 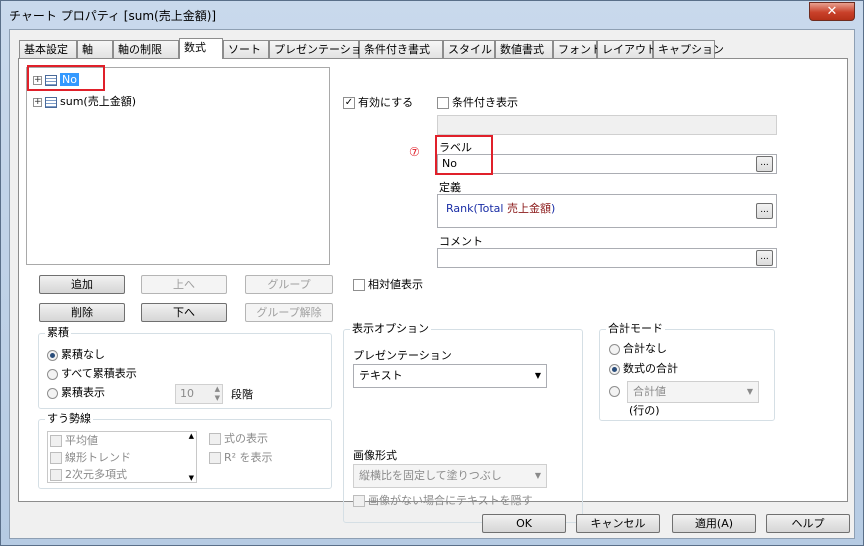 What do you see at coordinates (76, 355) in the screenshot?
I see `radio-no-accumulation: 累積なし` at bounding box center [76, 355].